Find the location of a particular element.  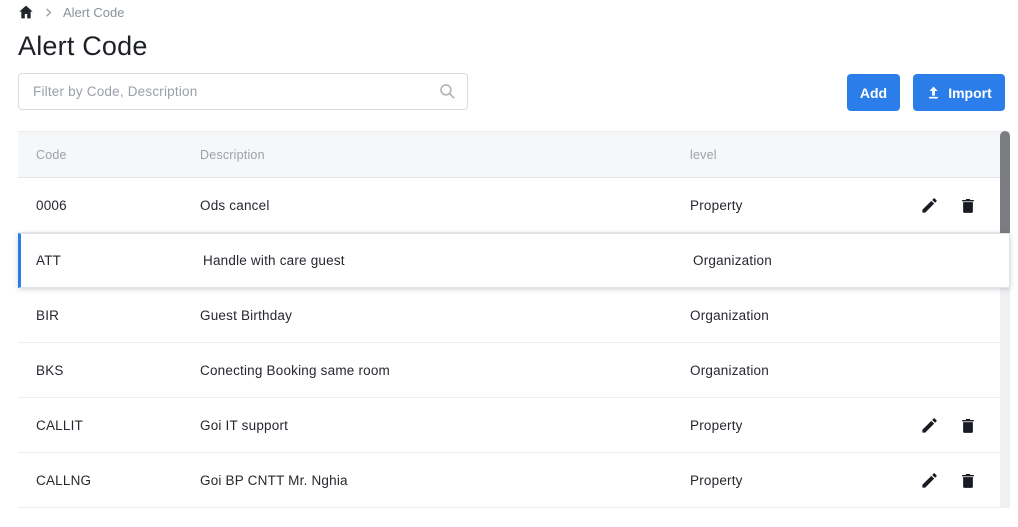

row-code: CALLIT is located at coordinates (59, 425).